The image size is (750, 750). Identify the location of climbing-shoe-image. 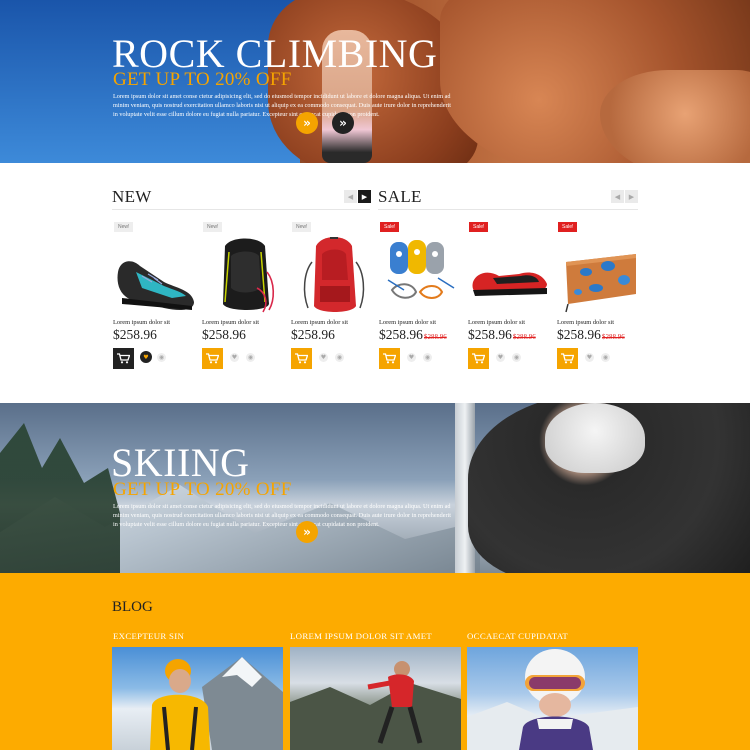
(156, 276).